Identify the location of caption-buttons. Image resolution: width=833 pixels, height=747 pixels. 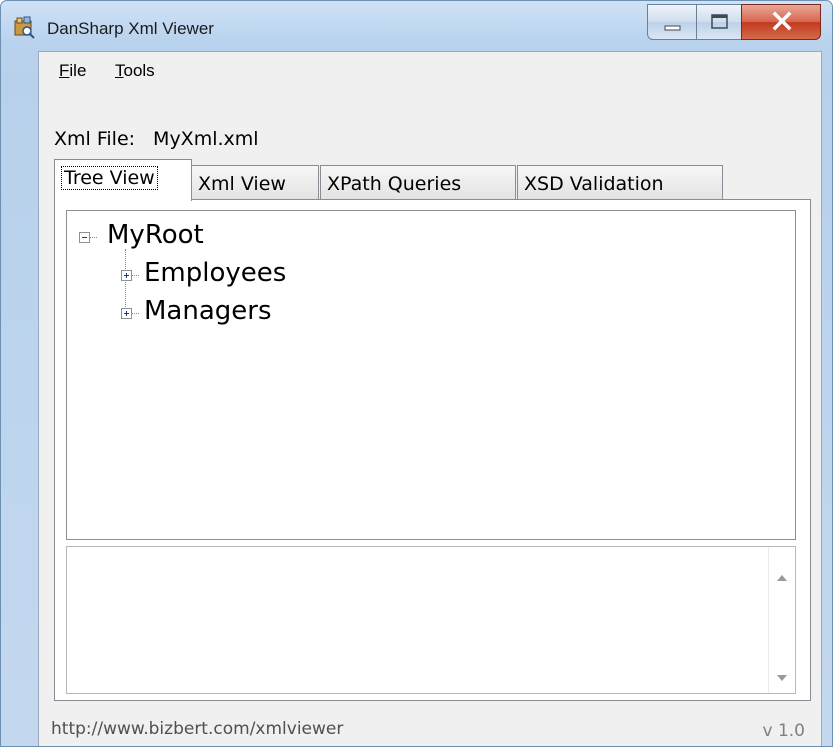
(734, 22).